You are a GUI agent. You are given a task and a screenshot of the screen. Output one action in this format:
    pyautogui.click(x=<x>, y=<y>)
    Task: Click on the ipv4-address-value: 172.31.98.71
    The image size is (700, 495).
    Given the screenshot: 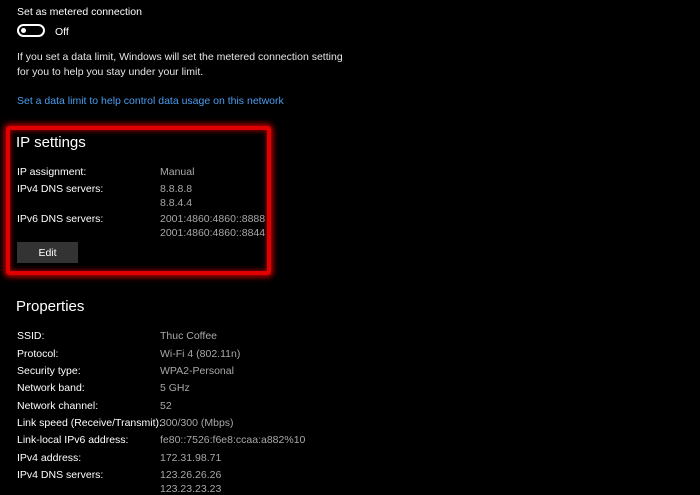 What is the action you would take?
    pyautogui.click(x=191, y=458)
    